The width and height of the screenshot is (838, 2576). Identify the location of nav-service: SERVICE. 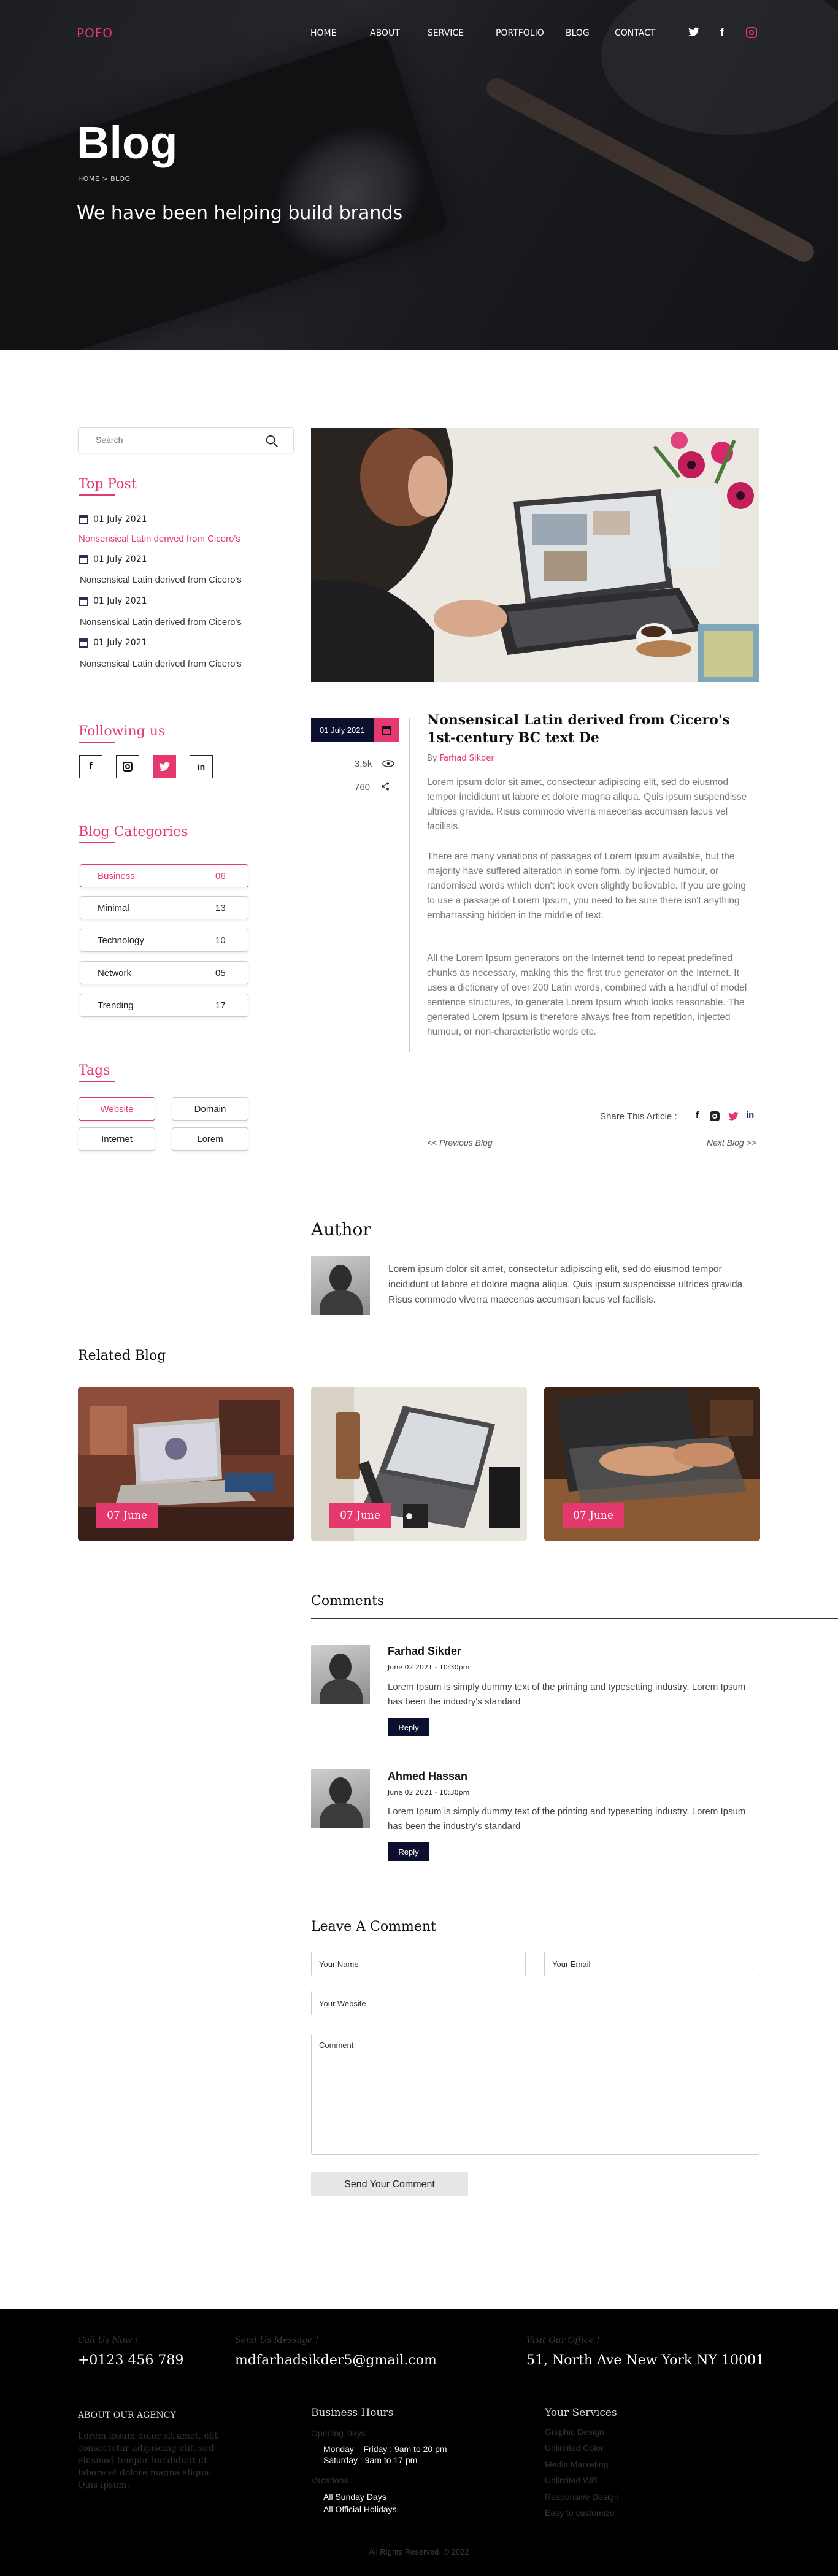
(446, 33).